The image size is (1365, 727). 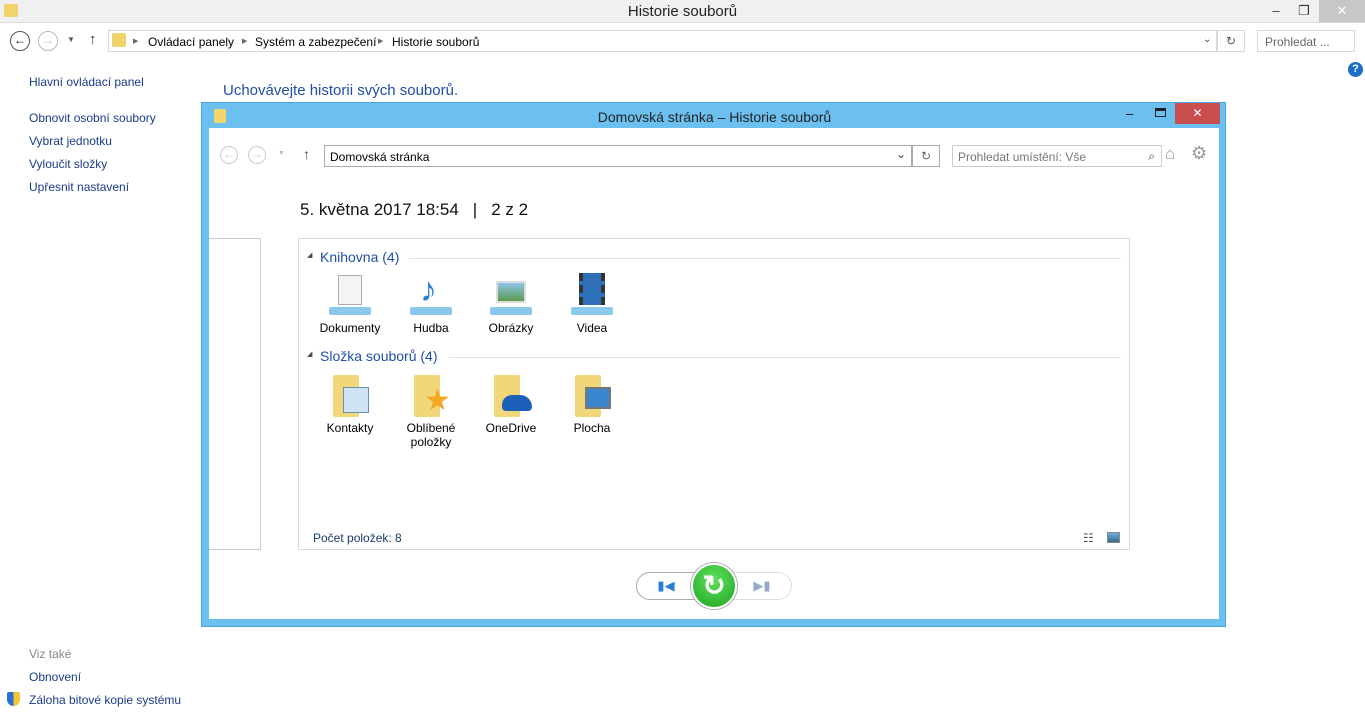 What do you see at coordinates (1151, 156) in the screenshot?
I see `search-icon: ⌕` at bounding box center [1151, 156].